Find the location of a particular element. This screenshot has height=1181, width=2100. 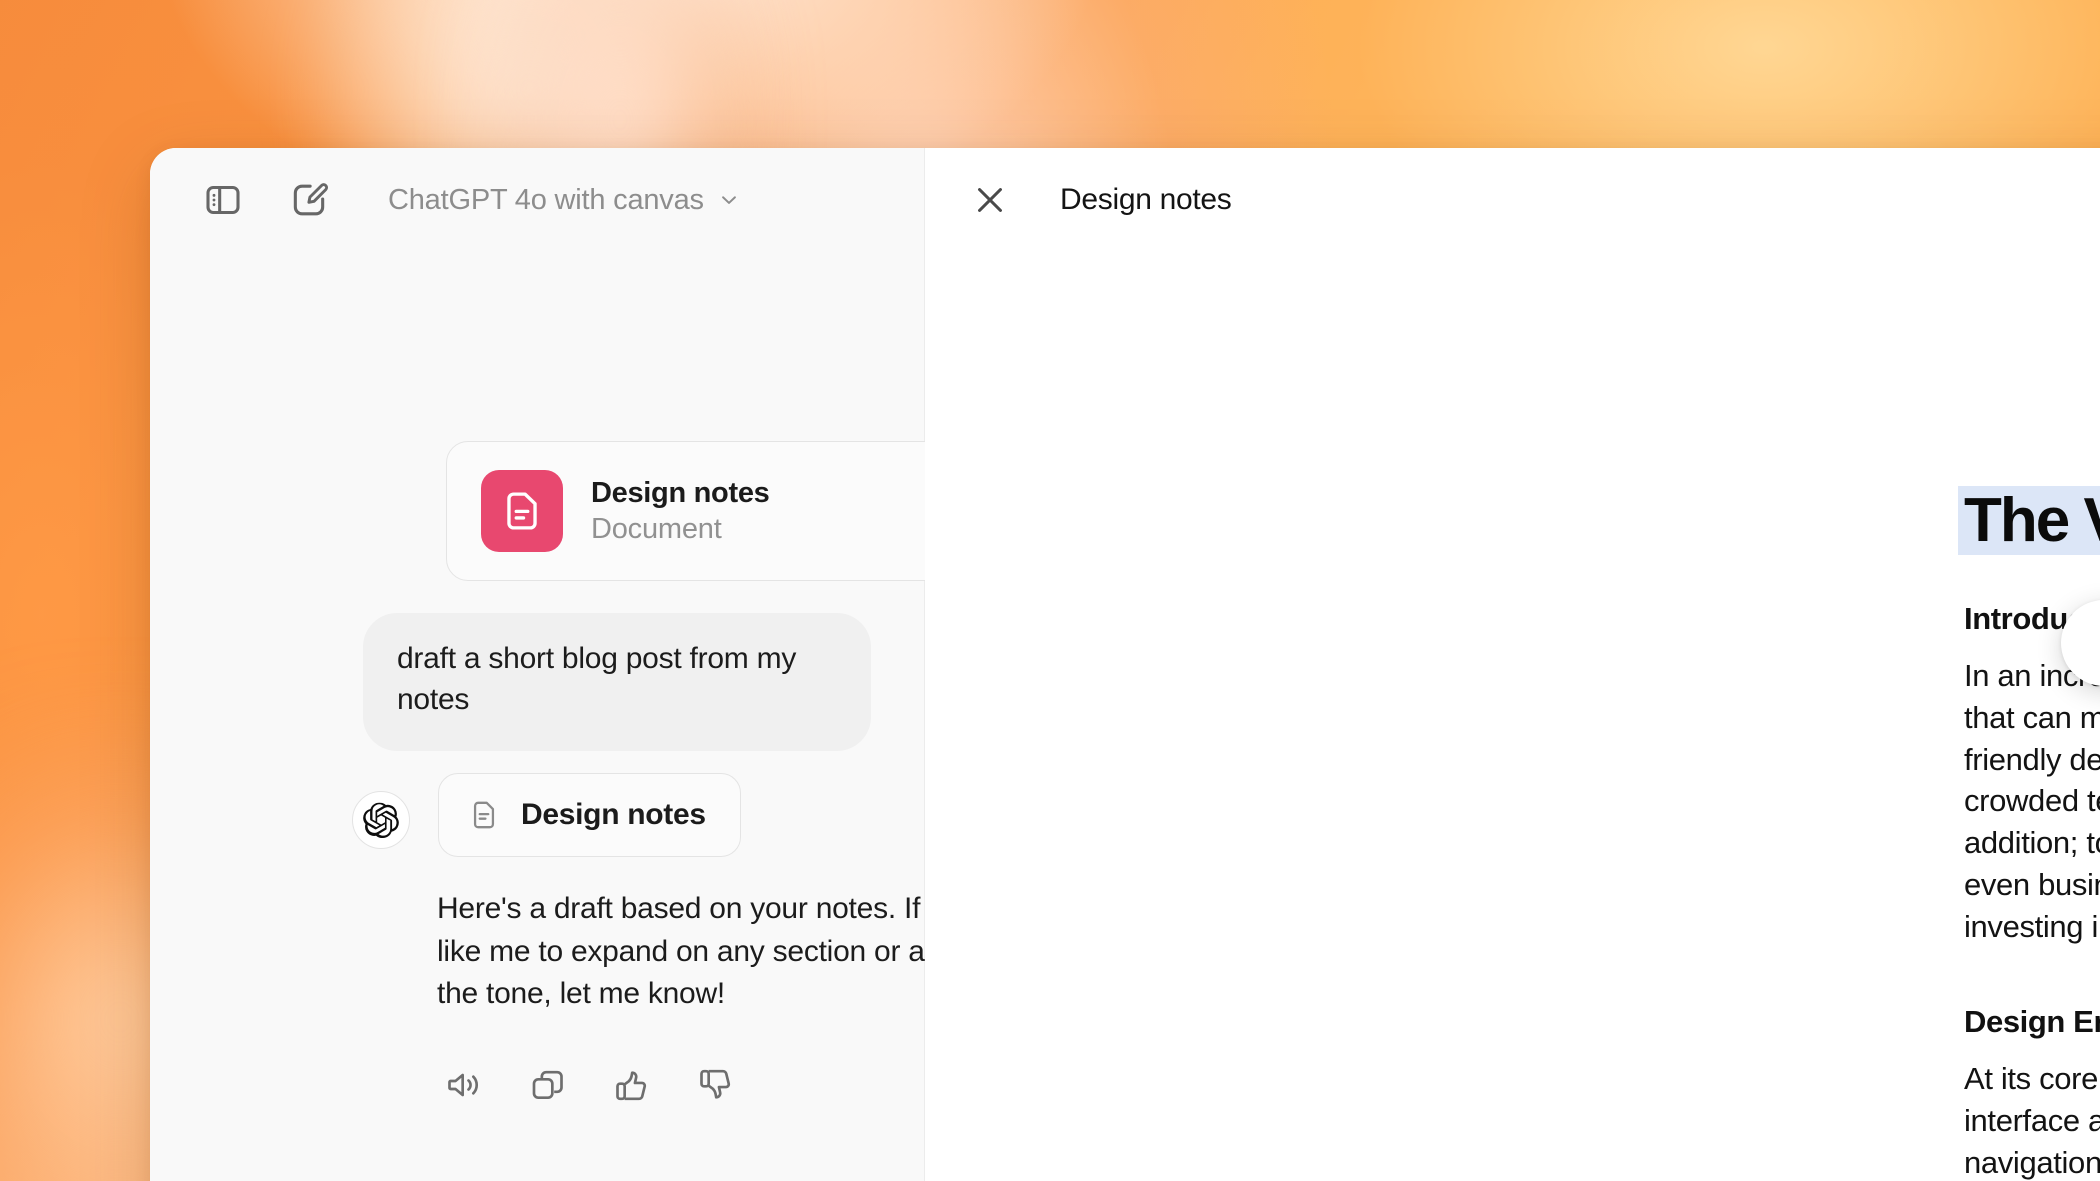

model-name-label: ChatGPT 4o with canvas is located at coordinates (546, 199).